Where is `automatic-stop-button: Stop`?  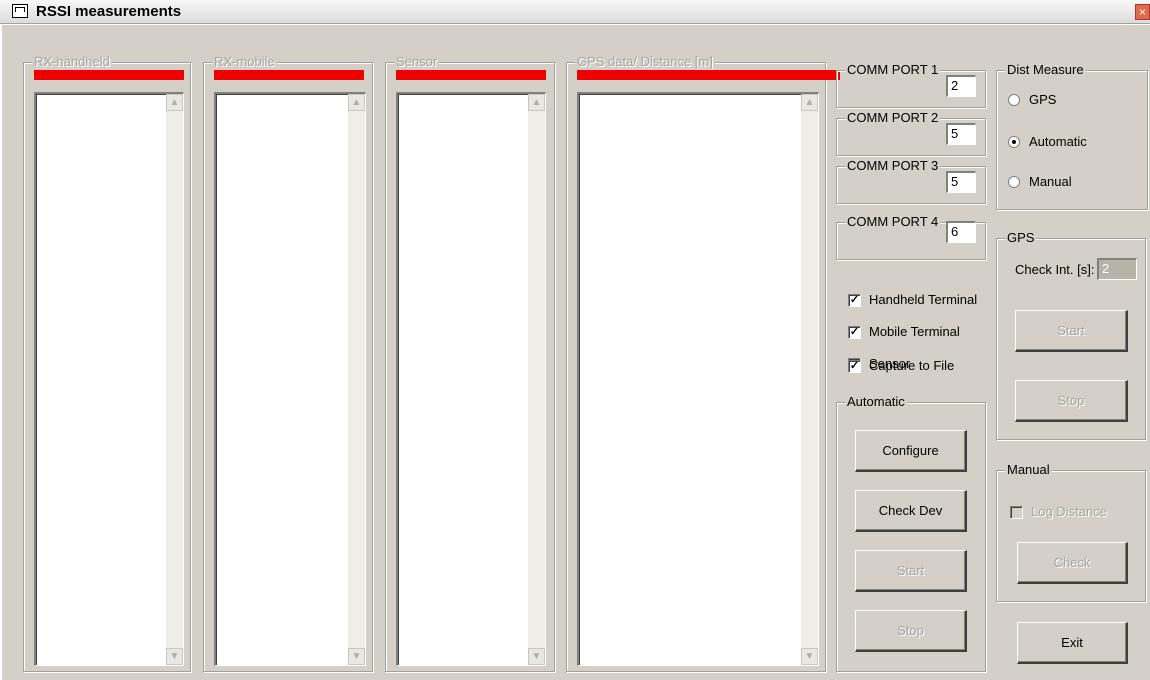
automatic-stop-button: Stop is located at coordinates (911, 631).